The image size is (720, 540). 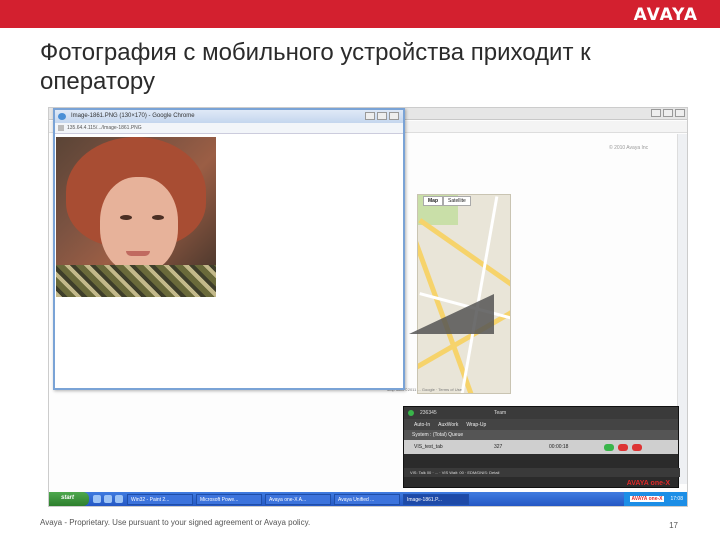 I want to click on softphone-state-tabs: Auto-In AuxWork Wrap-Up, so click(x=541, y=424).